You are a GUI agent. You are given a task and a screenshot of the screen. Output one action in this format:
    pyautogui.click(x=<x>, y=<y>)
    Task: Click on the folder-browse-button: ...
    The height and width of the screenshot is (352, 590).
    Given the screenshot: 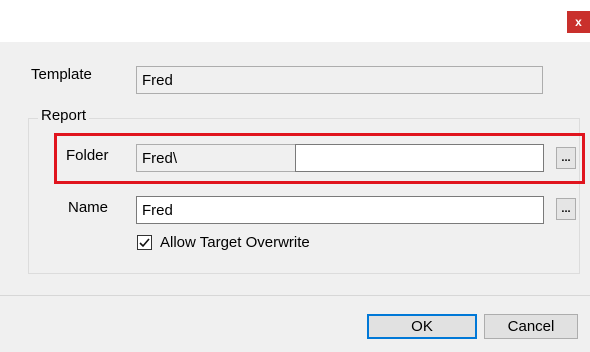 What is the action you would take?
    pyautogui.click(x=566, y=158)
    